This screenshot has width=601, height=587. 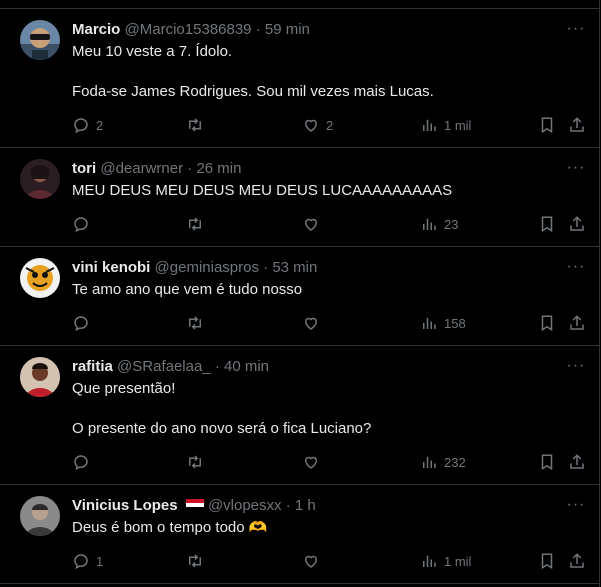 What do you see at coordinates (194, 506) in the screenshot?
I see `tweet-header: Vinicius Lopes @vlopesxx · 1 h` at bounding box center [194, 506].